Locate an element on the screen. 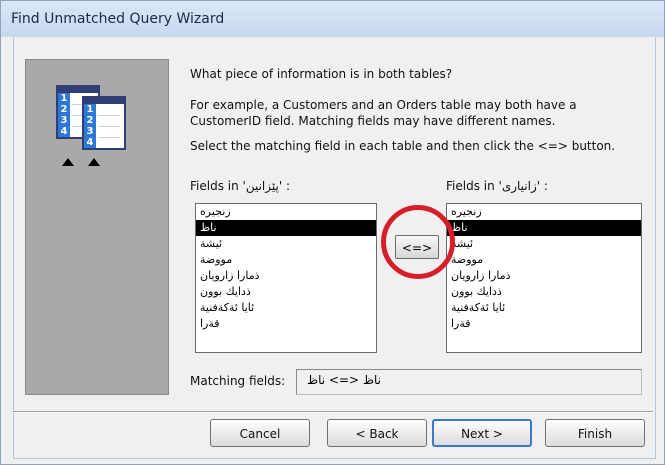 Image resolution: width=665 pixels, height=465 pixels. matching-fields-label: Matching fields: is located at coordinates (238, 381).